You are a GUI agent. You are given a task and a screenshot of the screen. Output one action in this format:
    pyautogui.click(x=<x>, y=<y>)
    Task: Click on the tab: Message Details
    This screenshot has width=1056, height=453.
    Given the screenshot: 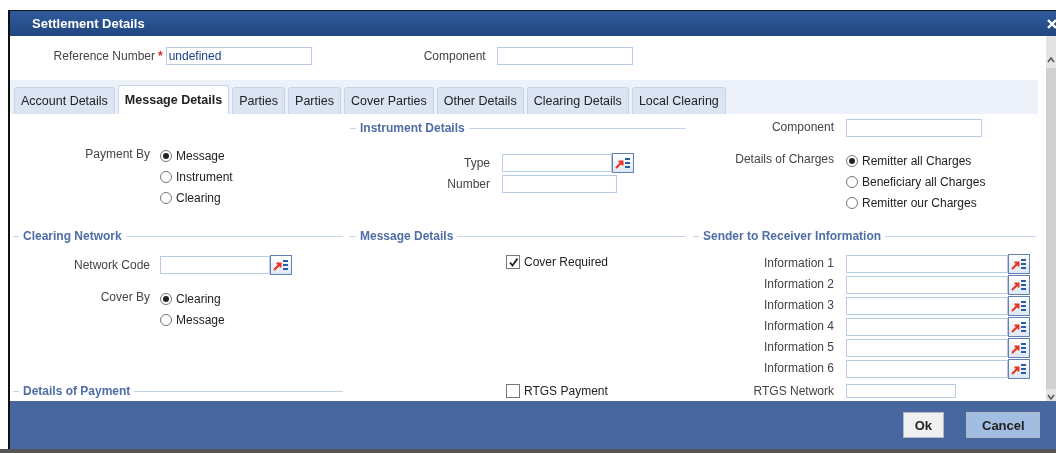 What is the action you would take?
    pyautogui.click(x=173, y=99)
    